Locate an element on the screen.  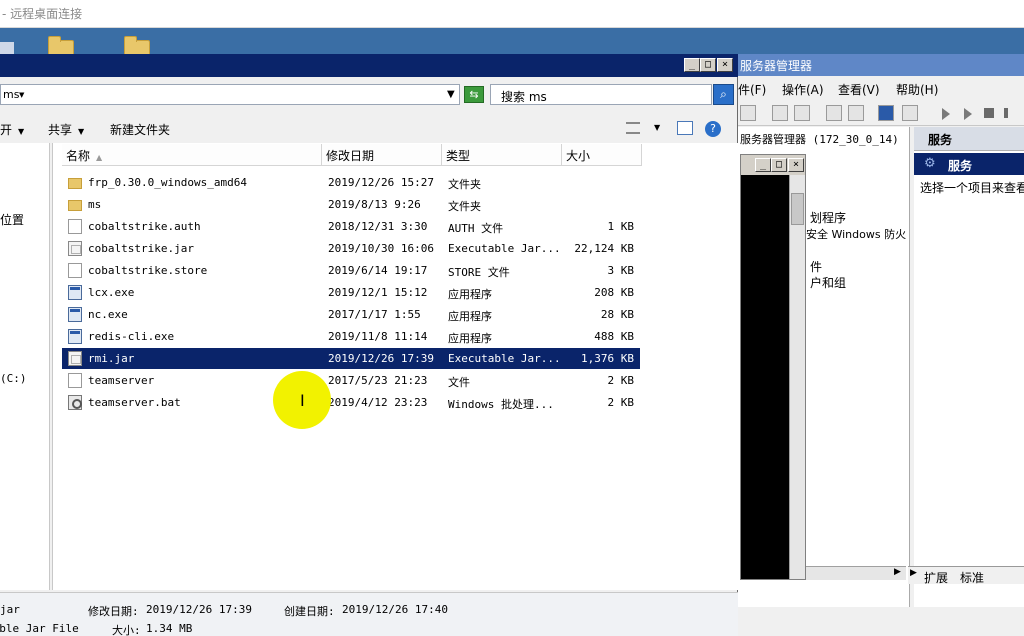
table-row: teamserver 2017/5/23 21:23 文件 2 KB is located at coordinates (351, 380).